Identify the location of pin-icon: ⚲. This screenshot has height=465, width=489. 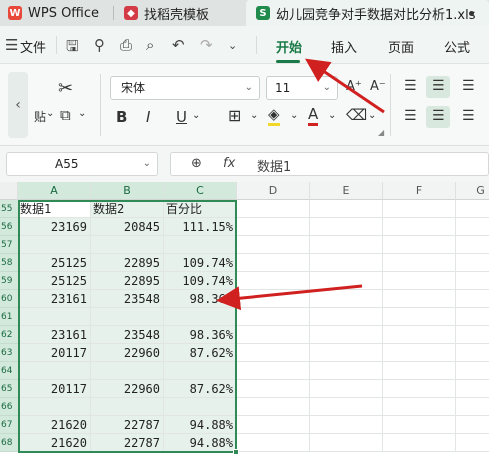
(99, 45).